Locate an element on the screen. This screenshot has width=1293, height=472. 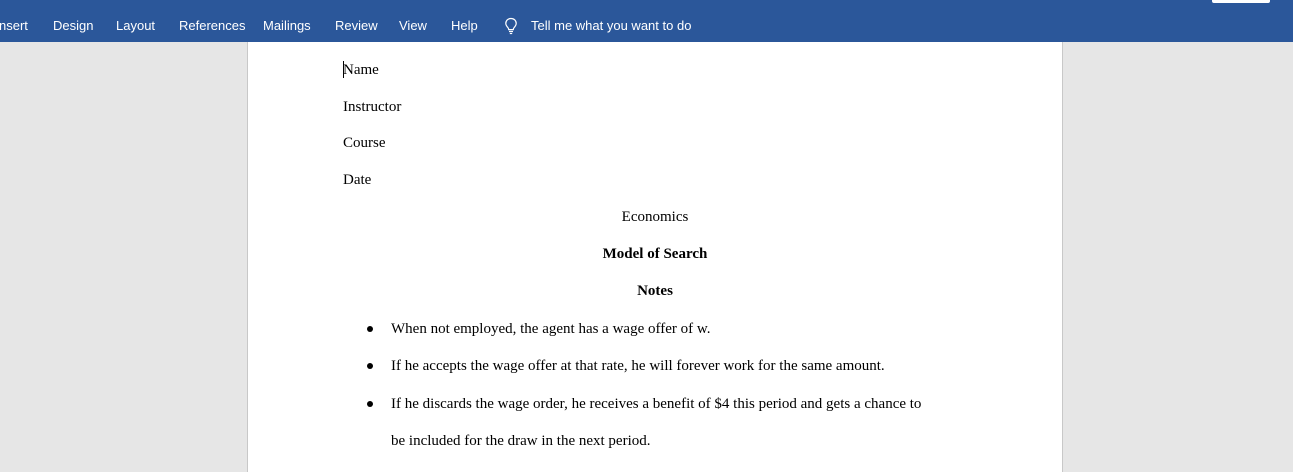
header-name: Name is located at coordinates (361, 70).